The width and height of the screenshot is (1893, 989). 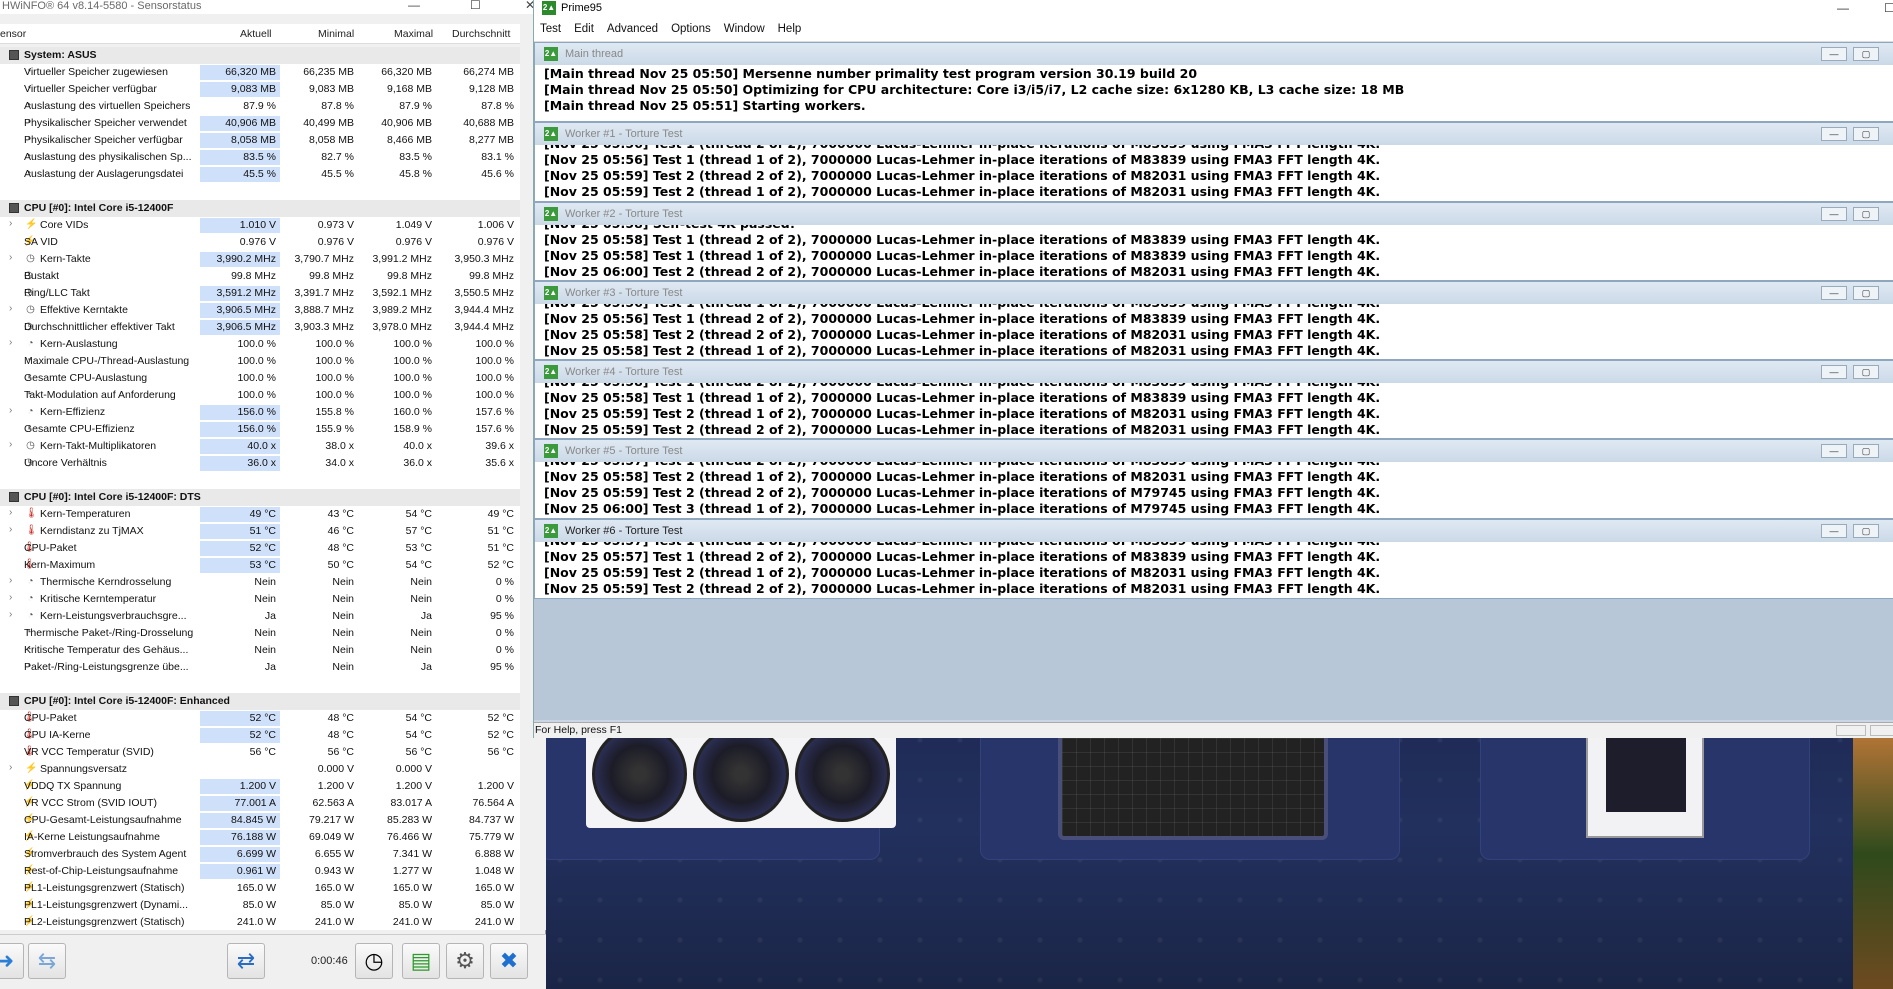 I want to click on sensor-group-header: CPU [#0]: Intel Core i5-12400F, so click(x=260, y=208).